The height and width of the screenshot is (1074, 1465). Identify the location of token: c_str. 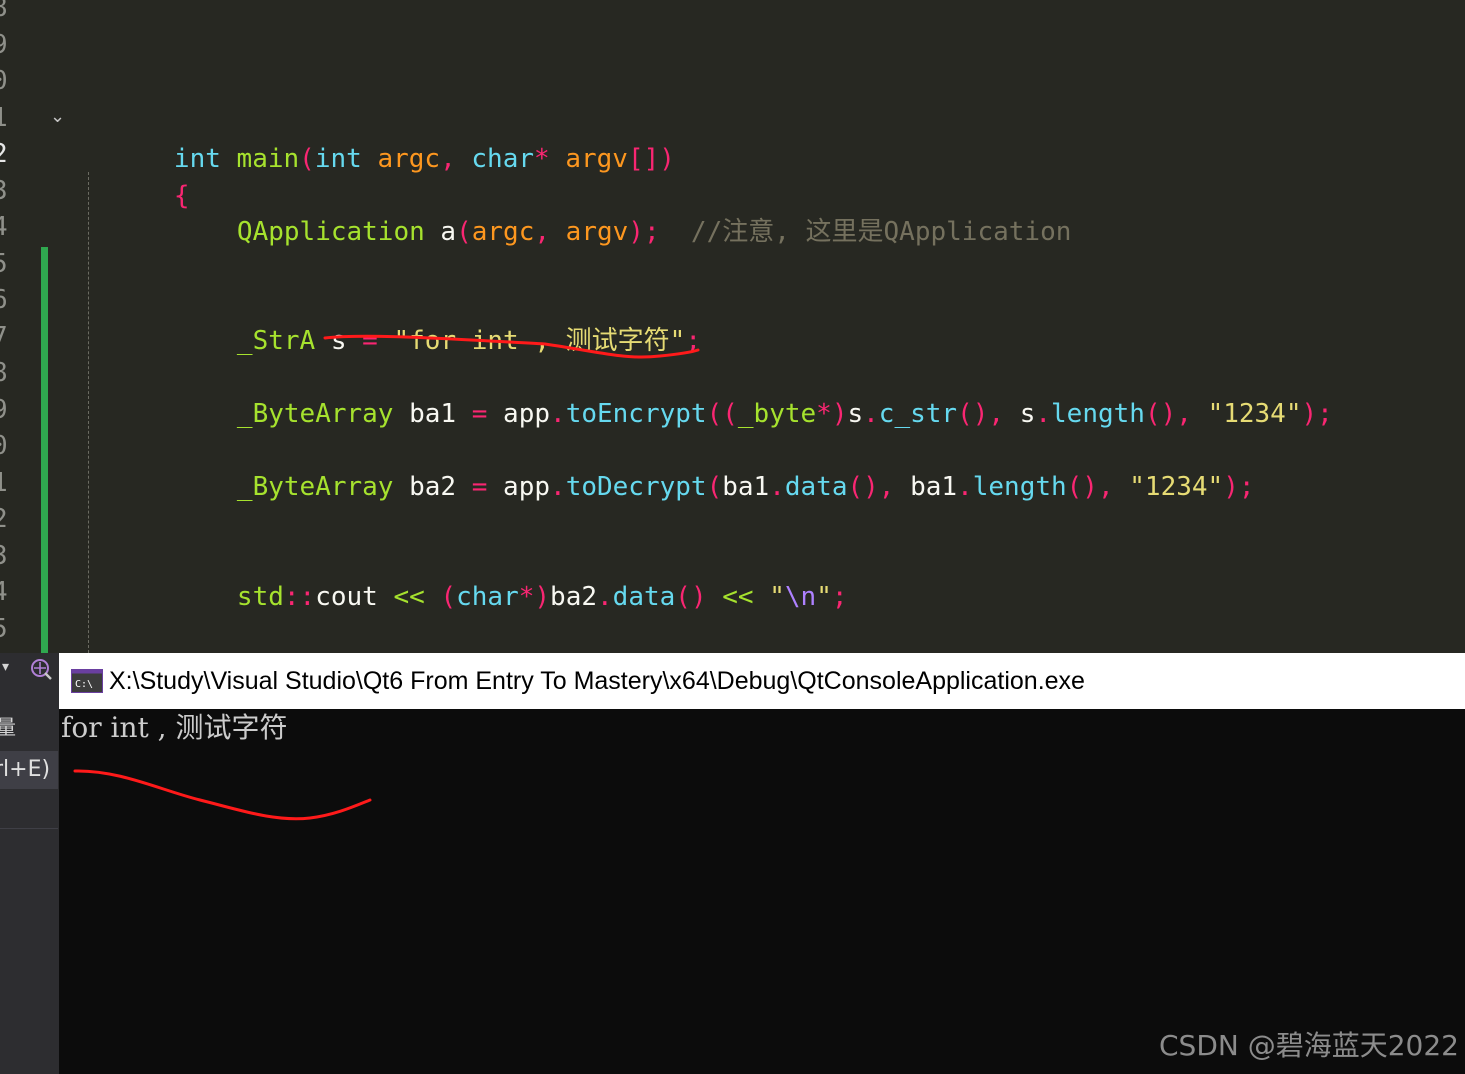
(918, 414).